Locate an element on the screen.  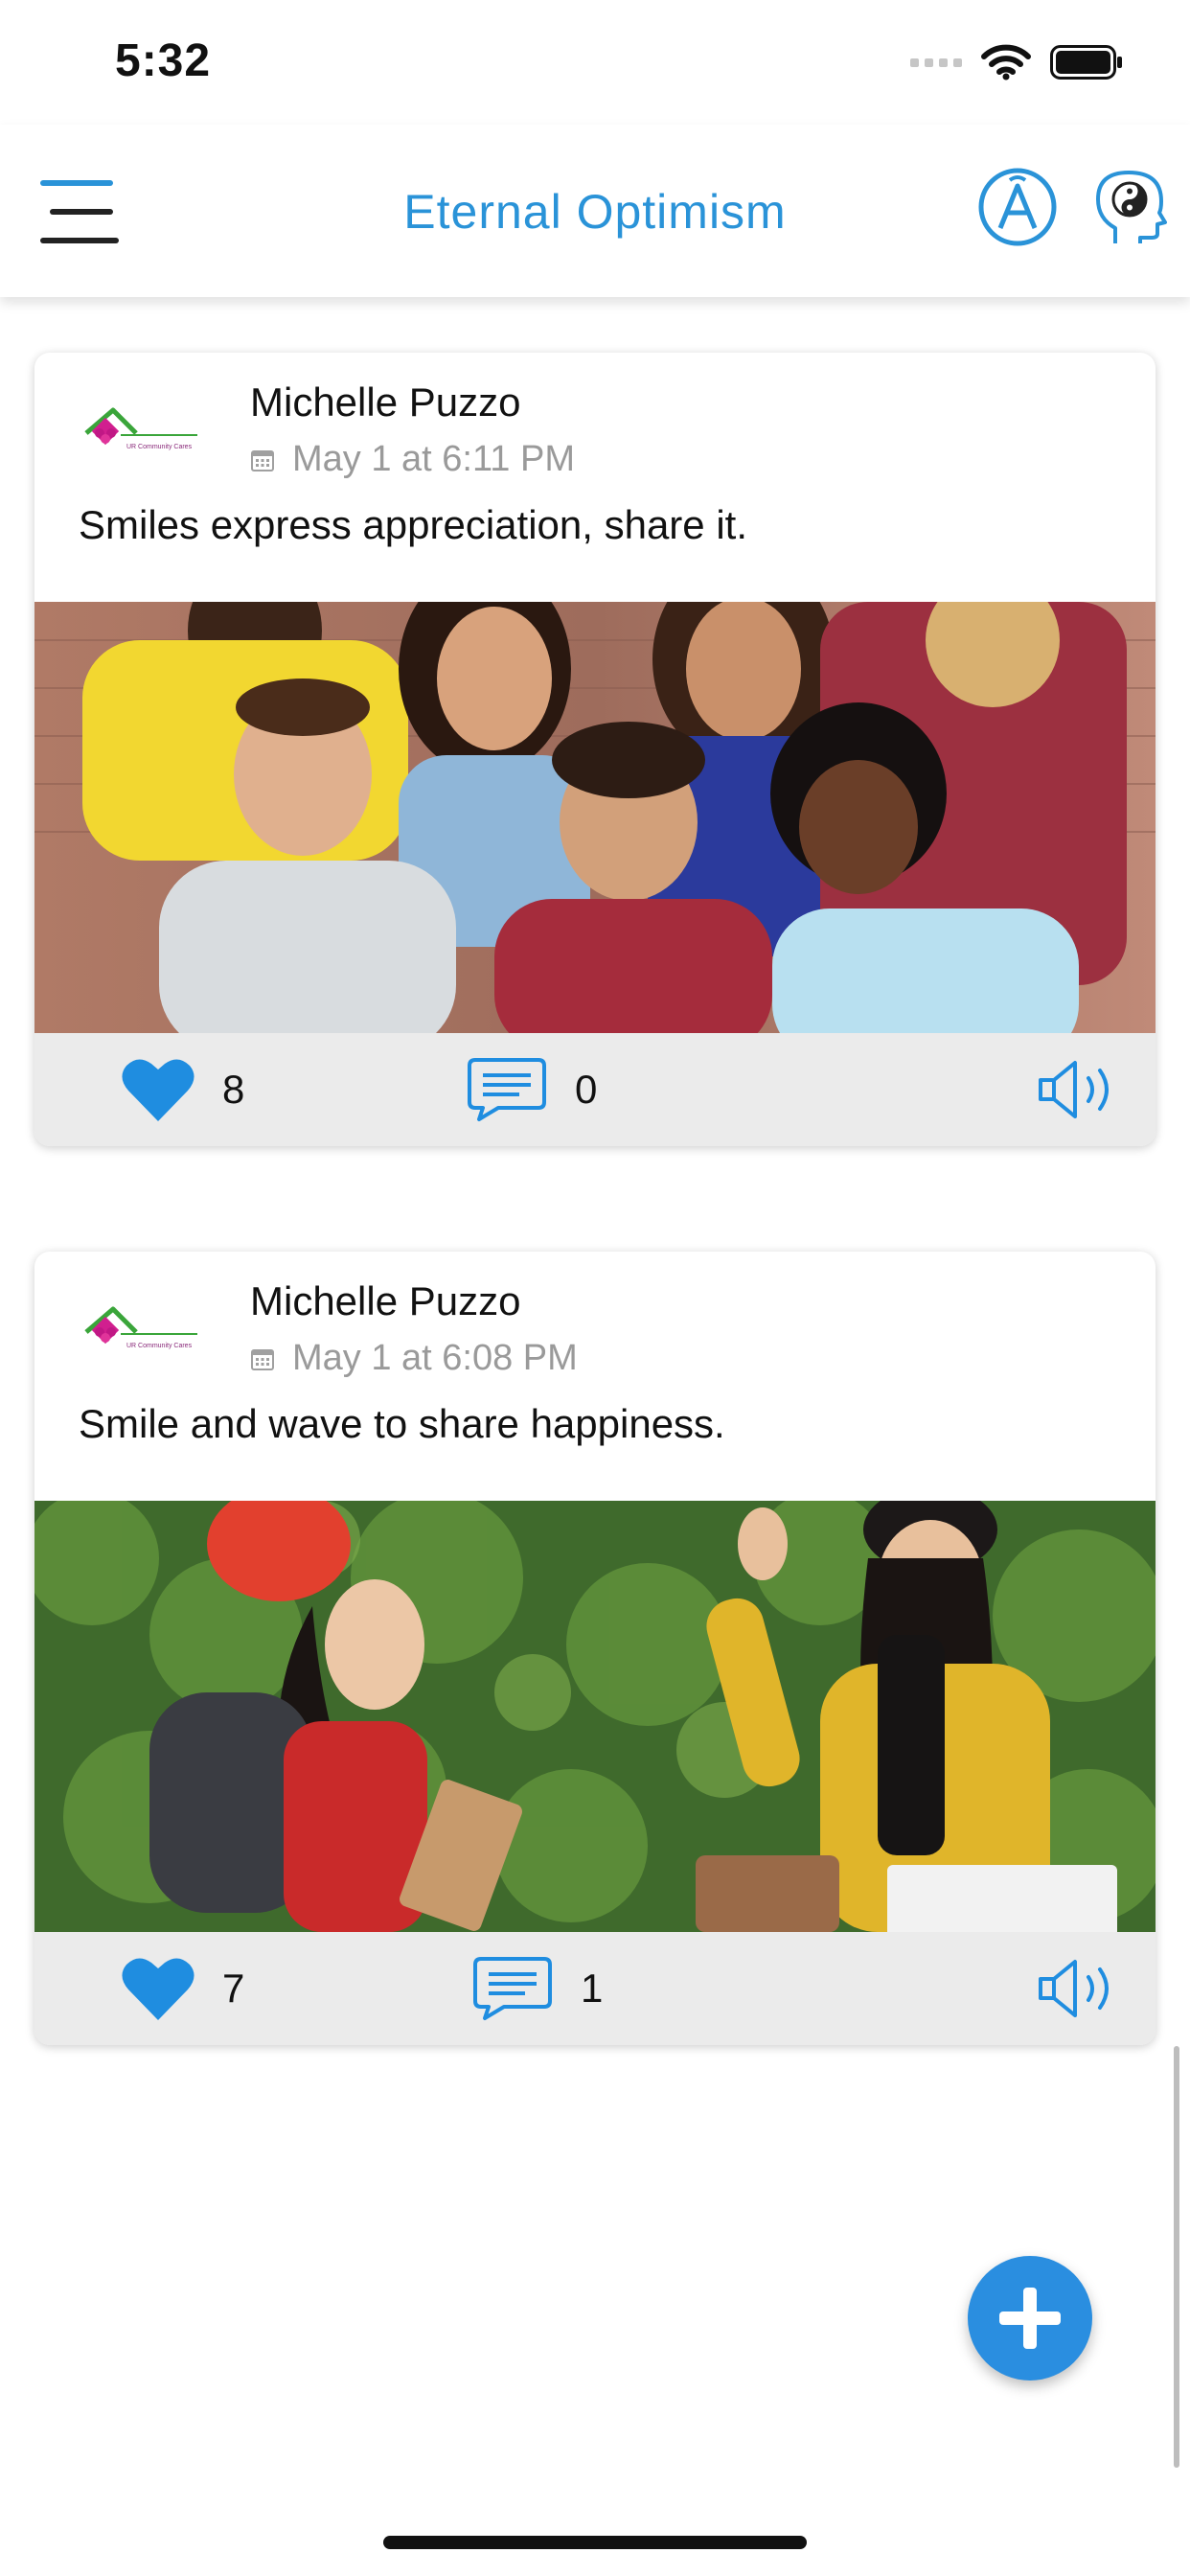
comment-count: 0 is located at coordinates (587, 1089).